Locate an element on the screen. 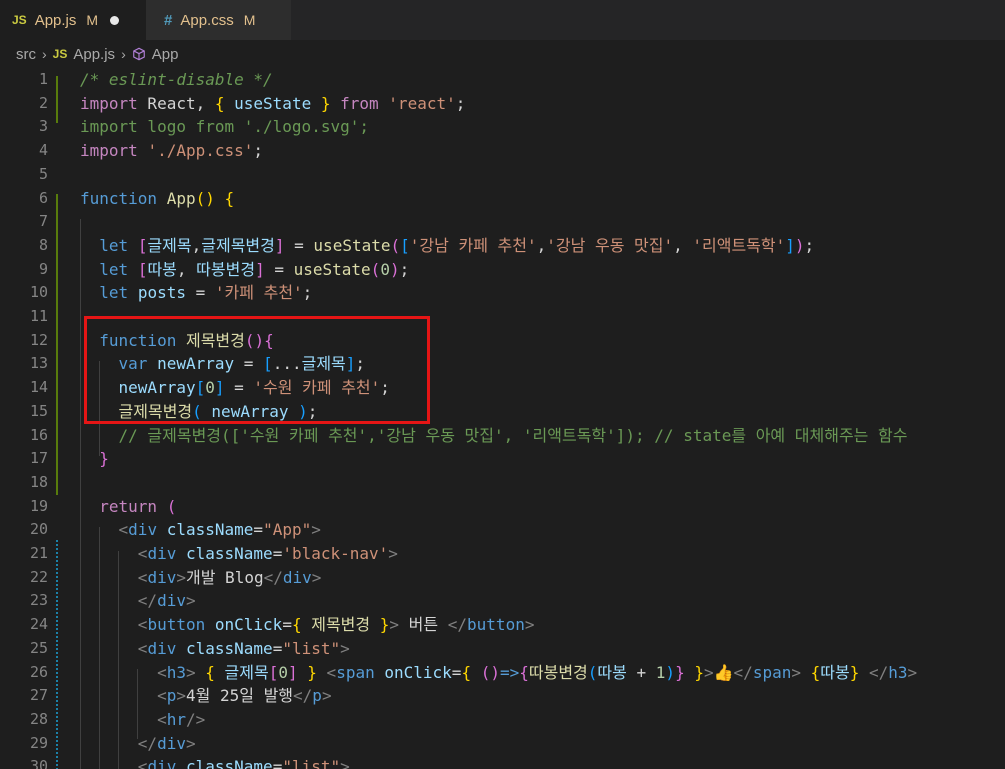  line-number: 25 is located at coordinates (38, 647).